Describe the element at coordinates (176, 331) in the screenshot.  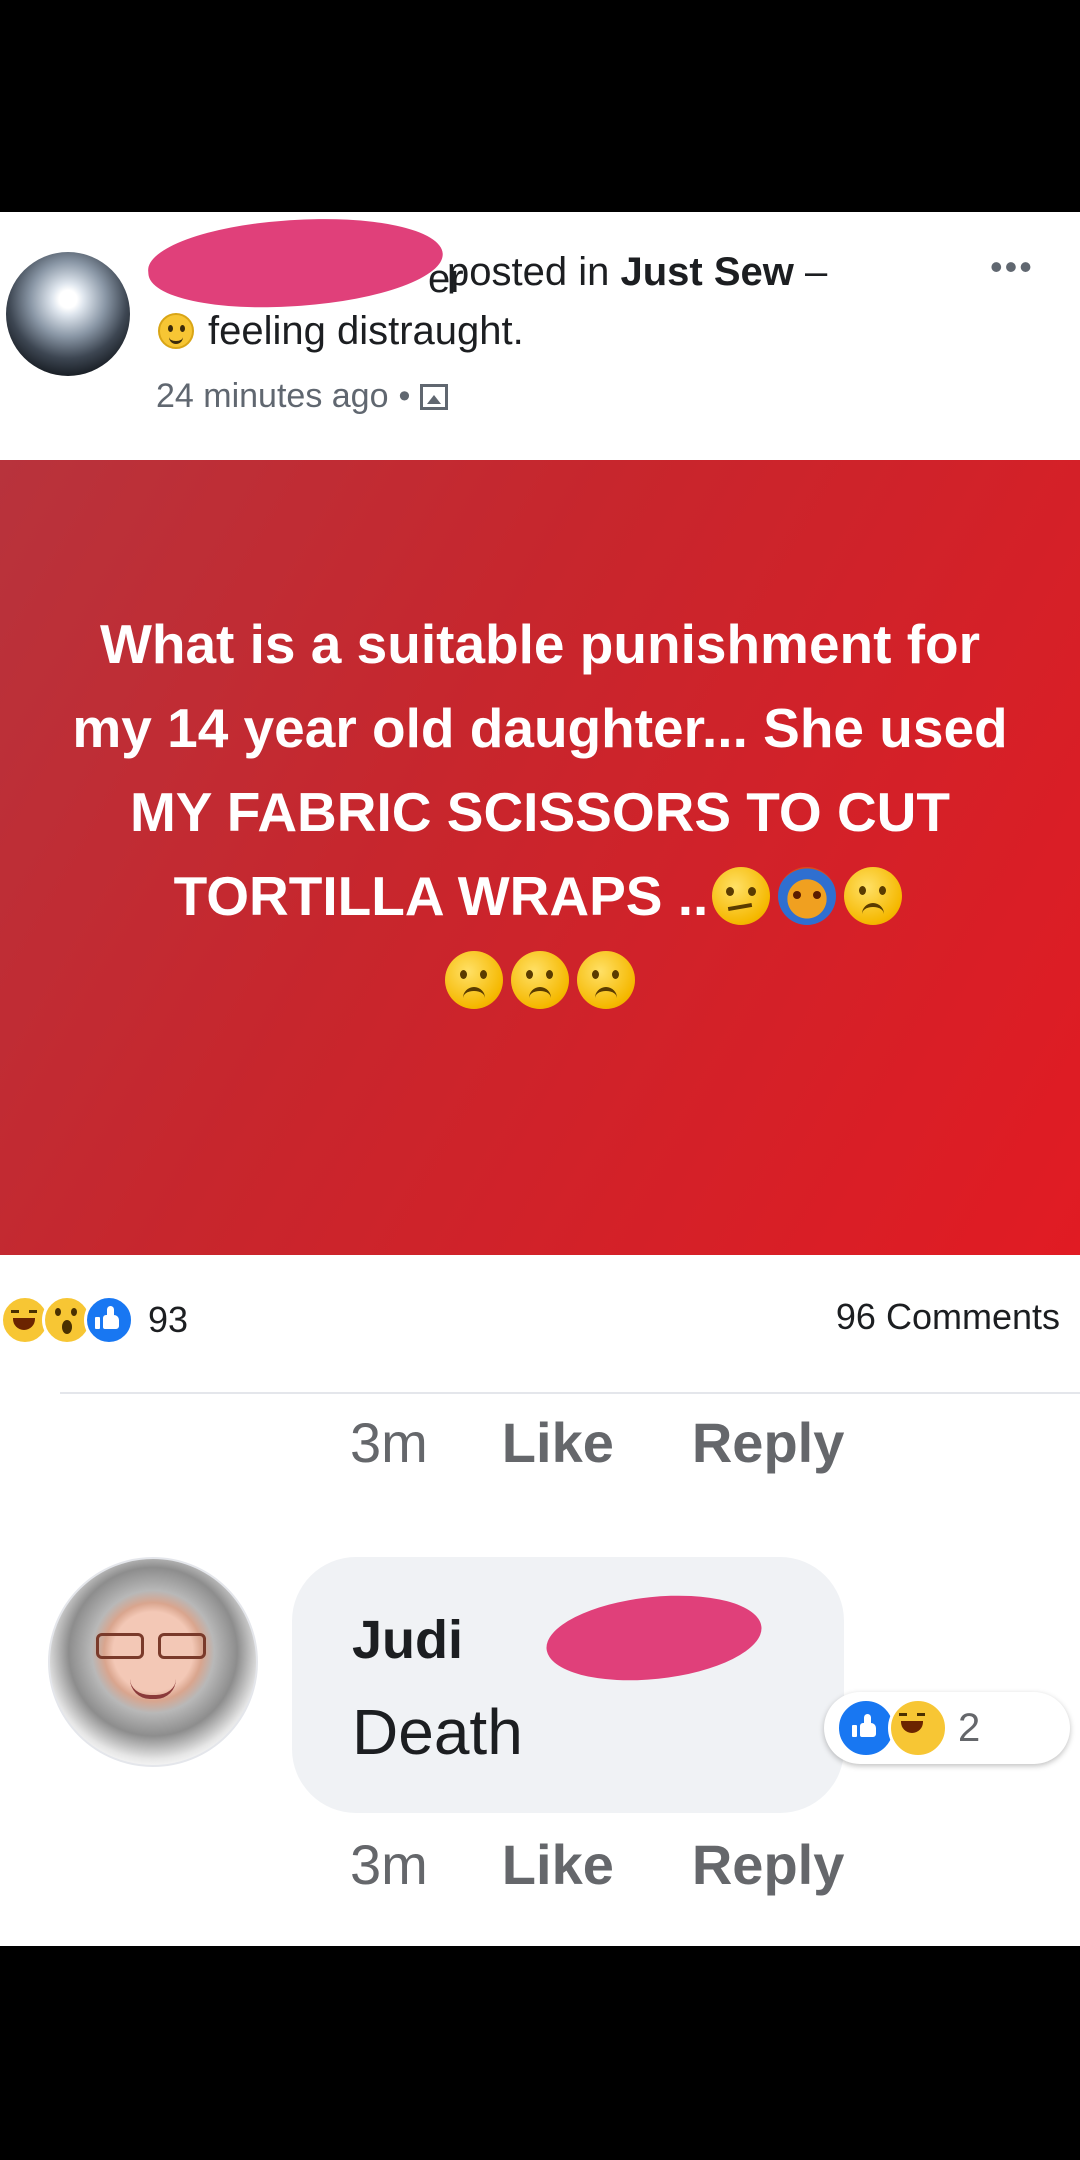
I see `smiley-icon` at that location.